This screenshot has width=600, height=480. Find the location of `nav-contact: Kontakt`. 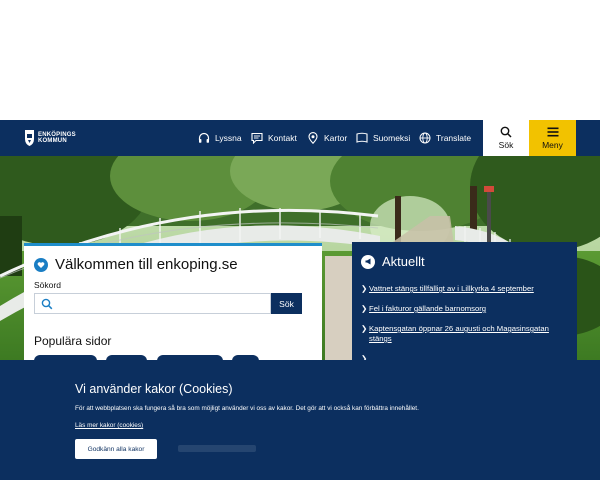

nav-contact: Kontakt is located at coordinates (274, 138).